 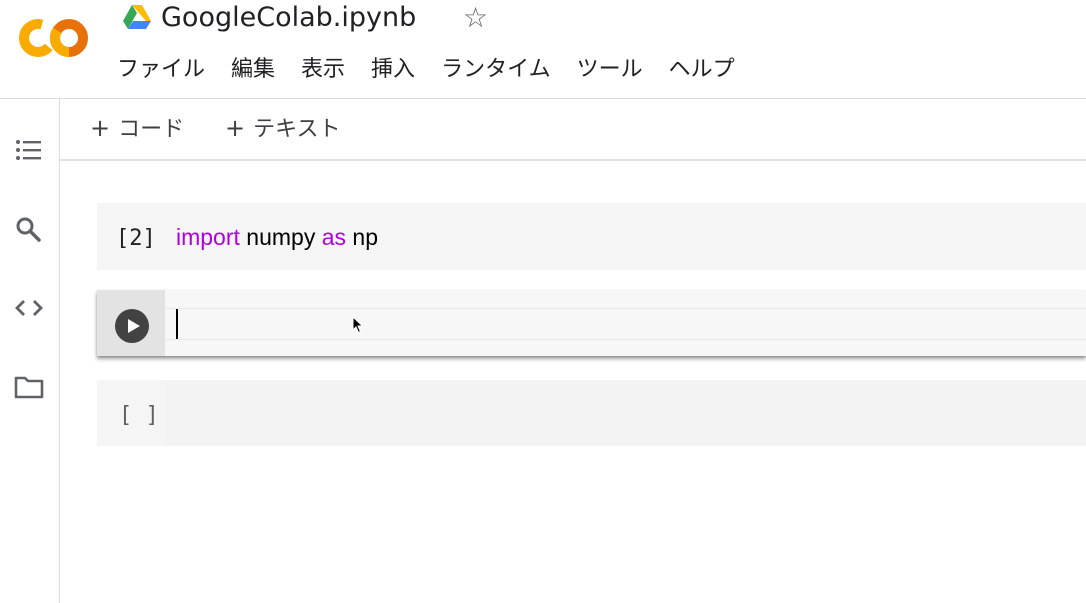 What do you see at coordinates (177, 324) in the screenshot?
I see `text-cursor` at bounding box center [177, 324].